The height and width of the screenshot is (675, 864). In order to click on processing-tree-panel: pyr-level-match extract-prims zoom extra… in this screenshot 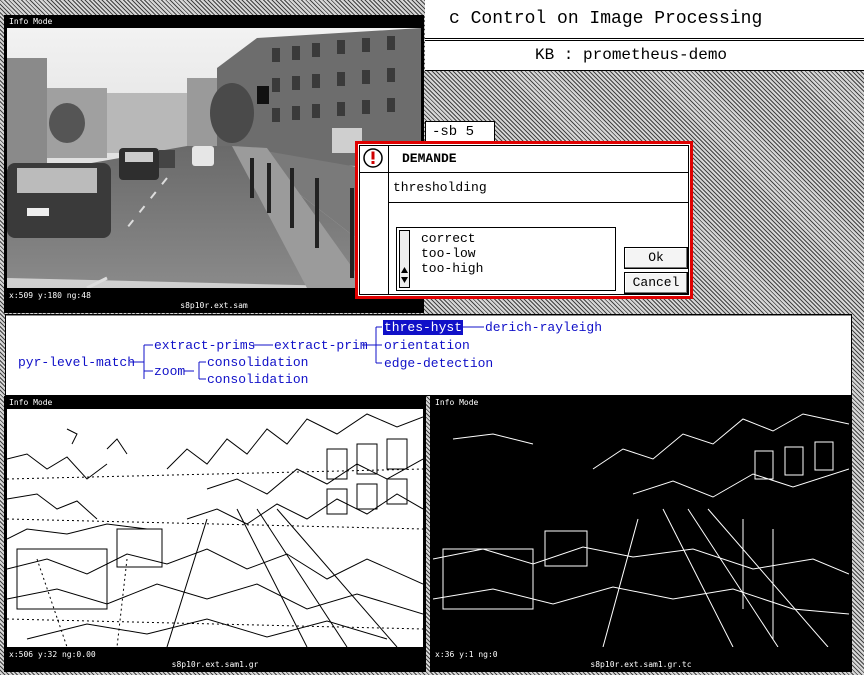, I will do `click(428, 355)`.